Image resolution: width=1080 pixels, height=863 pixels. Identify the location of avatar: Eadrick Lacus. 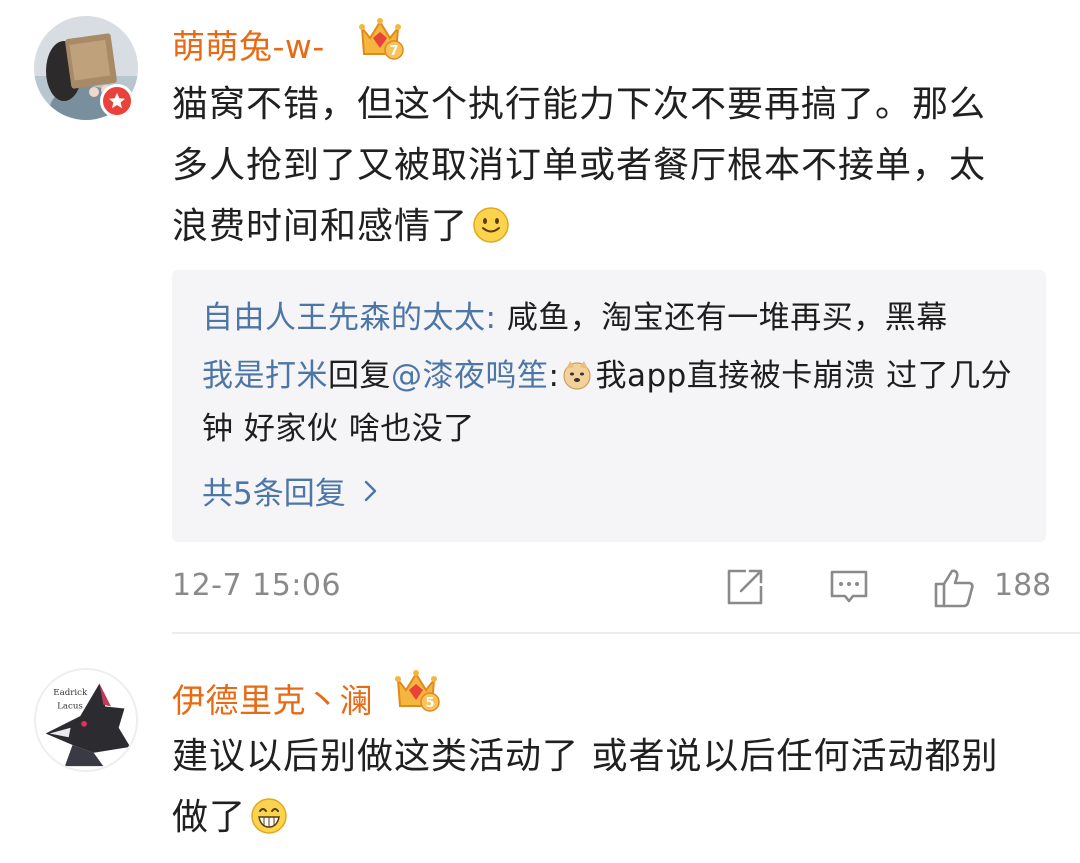
(86, 720).